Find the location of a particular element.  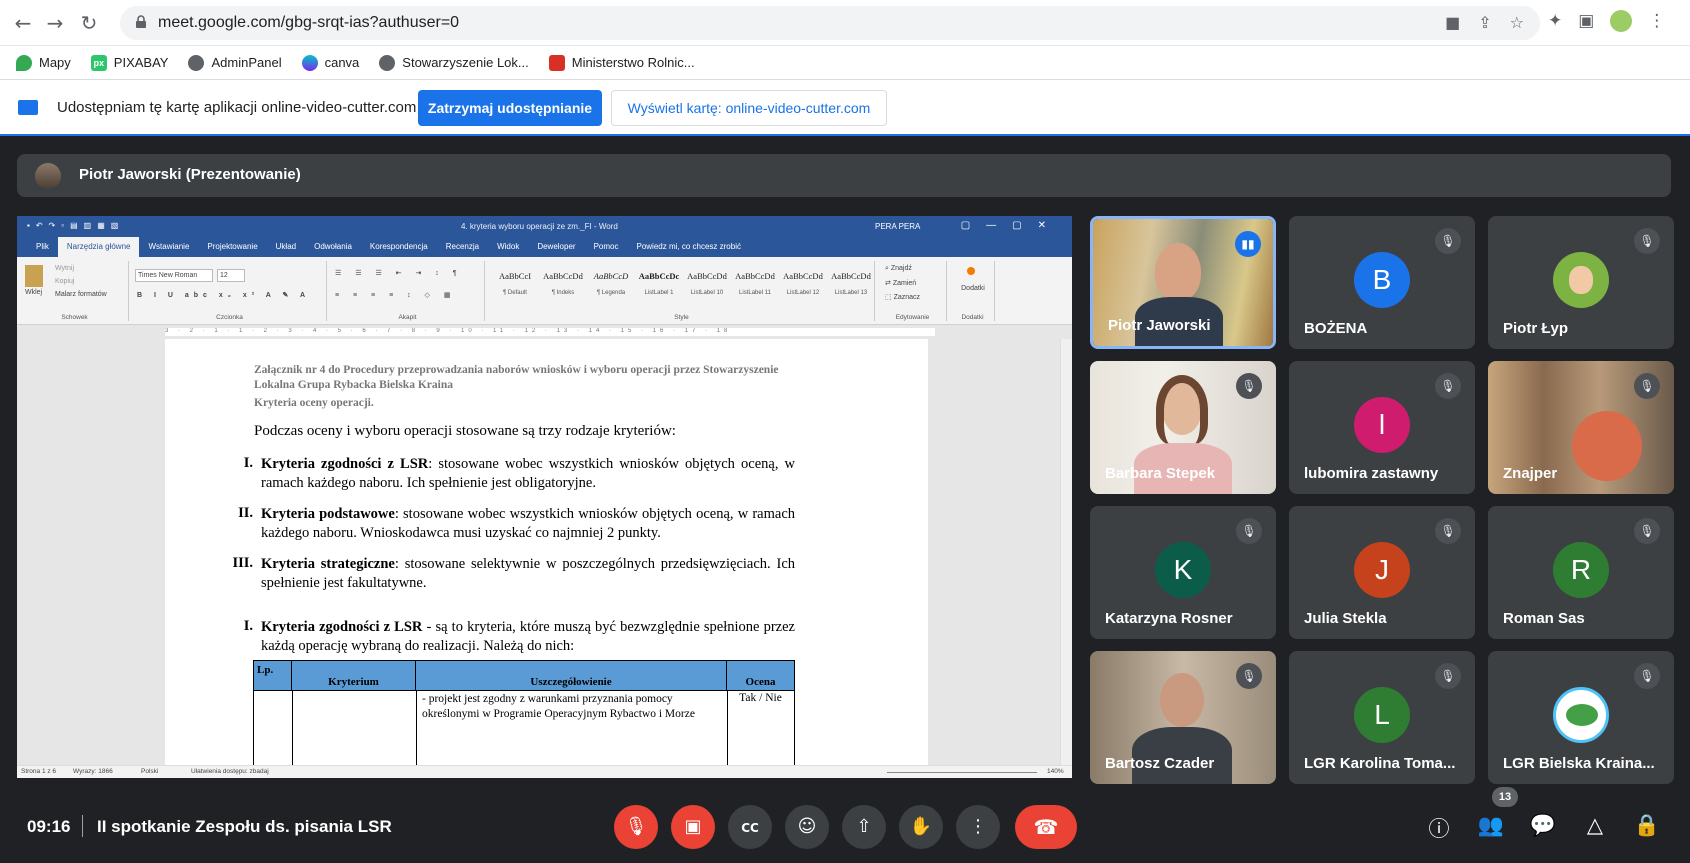

tell-me-box: Powiedz mi, co chcesz zrobić is located at coordinates (688, 247).